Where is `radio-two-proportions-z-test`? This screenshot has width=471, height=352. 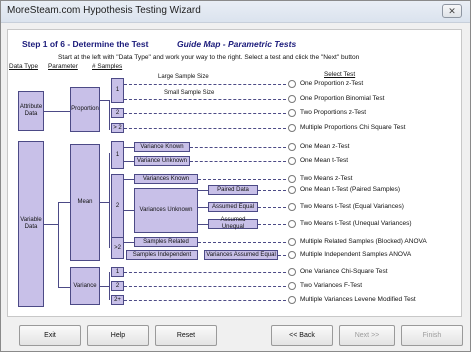 radio-two-proportions-z-test is located at coordinates (292, 113).